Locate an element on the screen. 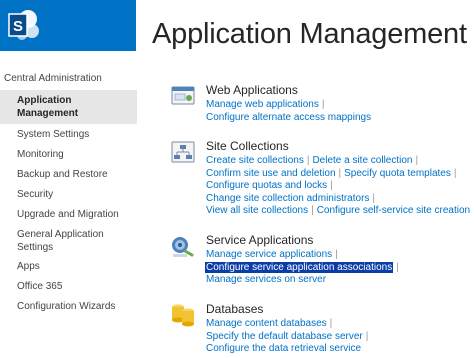 This screenshot has width=474, height=358. nav-item-backup-and-restore: Backup and Restore is located at coordinates (68, 178).